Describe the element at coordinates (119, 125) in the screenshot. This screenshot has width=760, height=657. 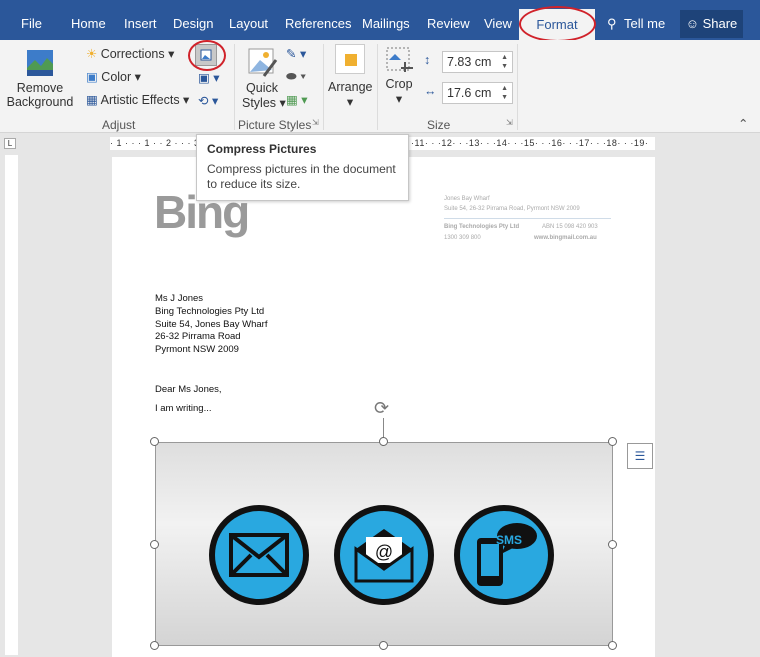
I see `adjust-group-label: Adjust` at that location.